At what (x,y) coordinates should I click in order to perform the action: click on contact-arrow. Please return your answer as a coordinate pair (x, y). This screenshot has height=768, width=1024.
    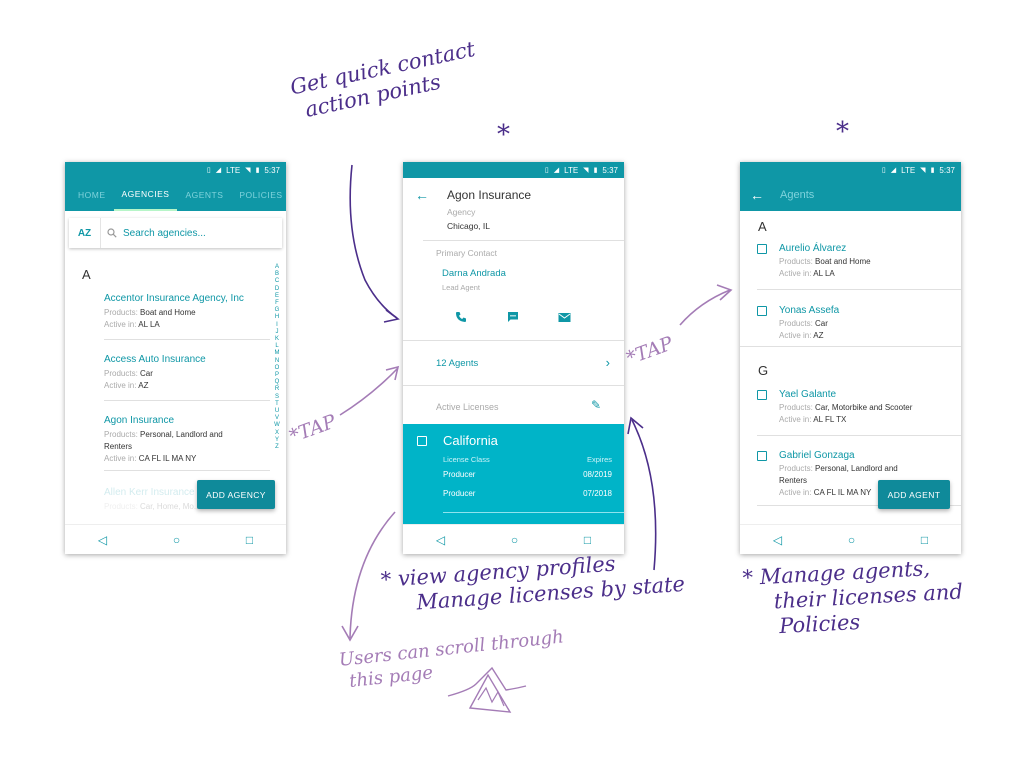
    Looking at the image, I should click on (373, 241).